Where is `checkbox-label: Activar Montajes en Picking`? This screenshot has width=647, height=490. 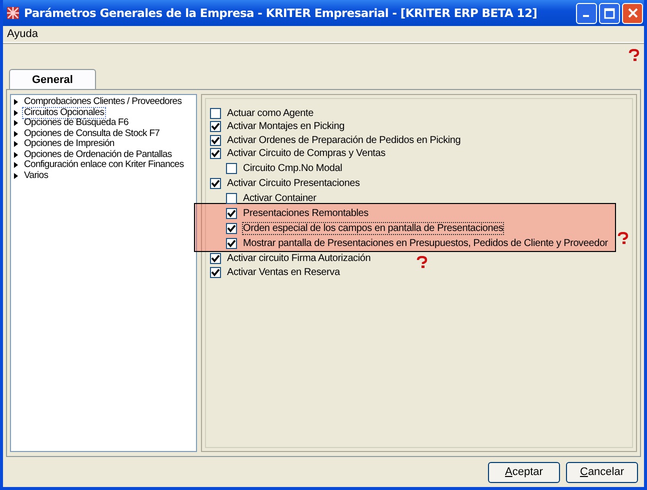 checkbox-label: Activar Montajes en Picking is located at coordinates (286, 127).